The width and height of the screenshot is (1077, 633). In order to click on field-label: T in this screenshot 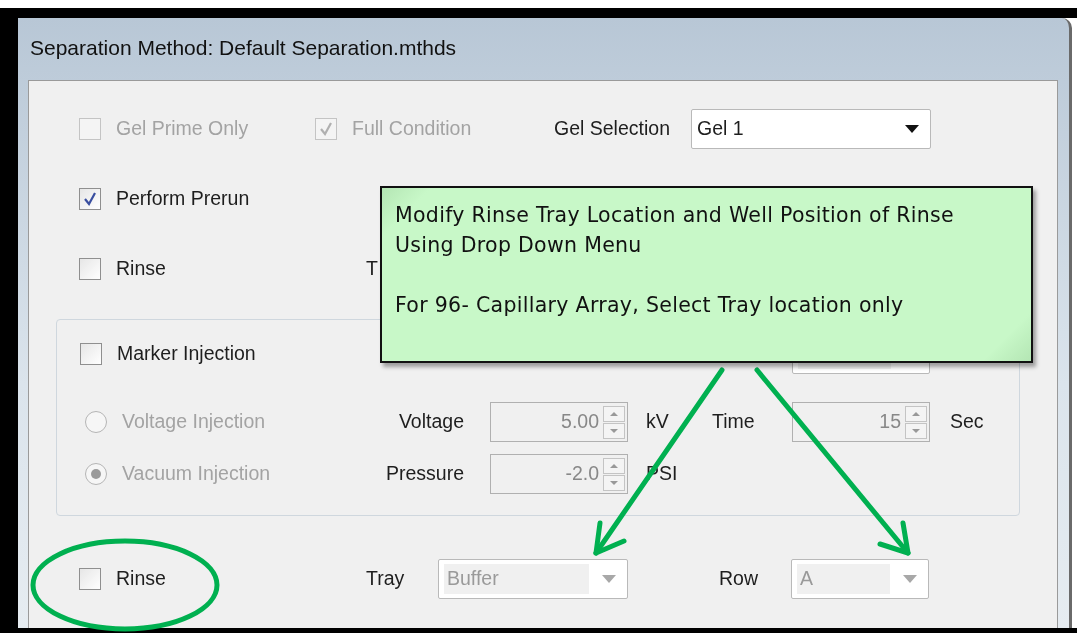, I will do `click(372, 269)`.